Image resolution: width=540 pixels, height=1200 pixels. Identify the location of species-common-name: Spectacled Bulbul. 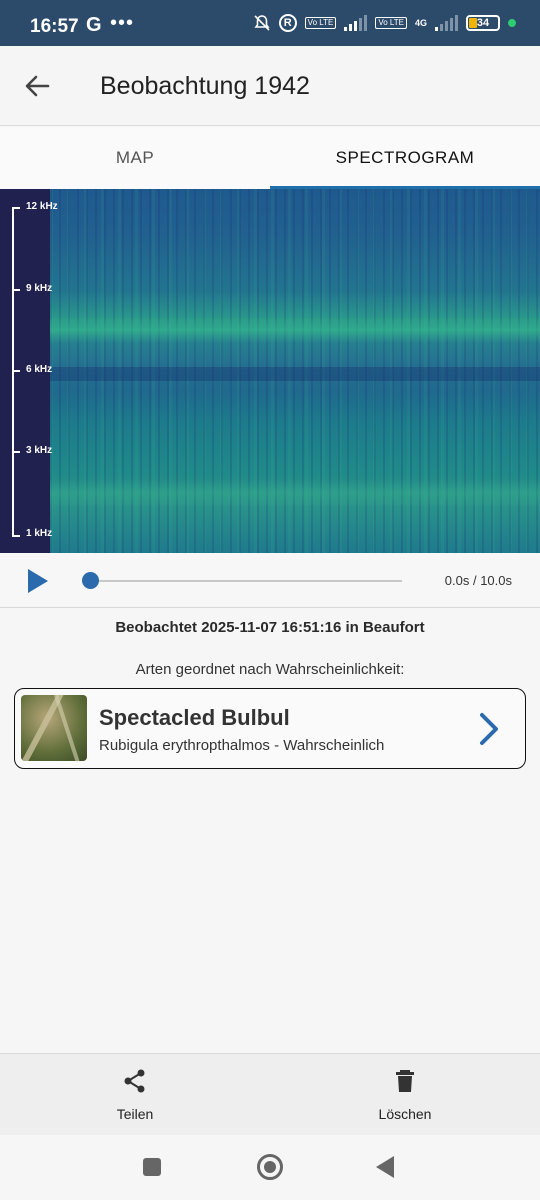
(194, 717).